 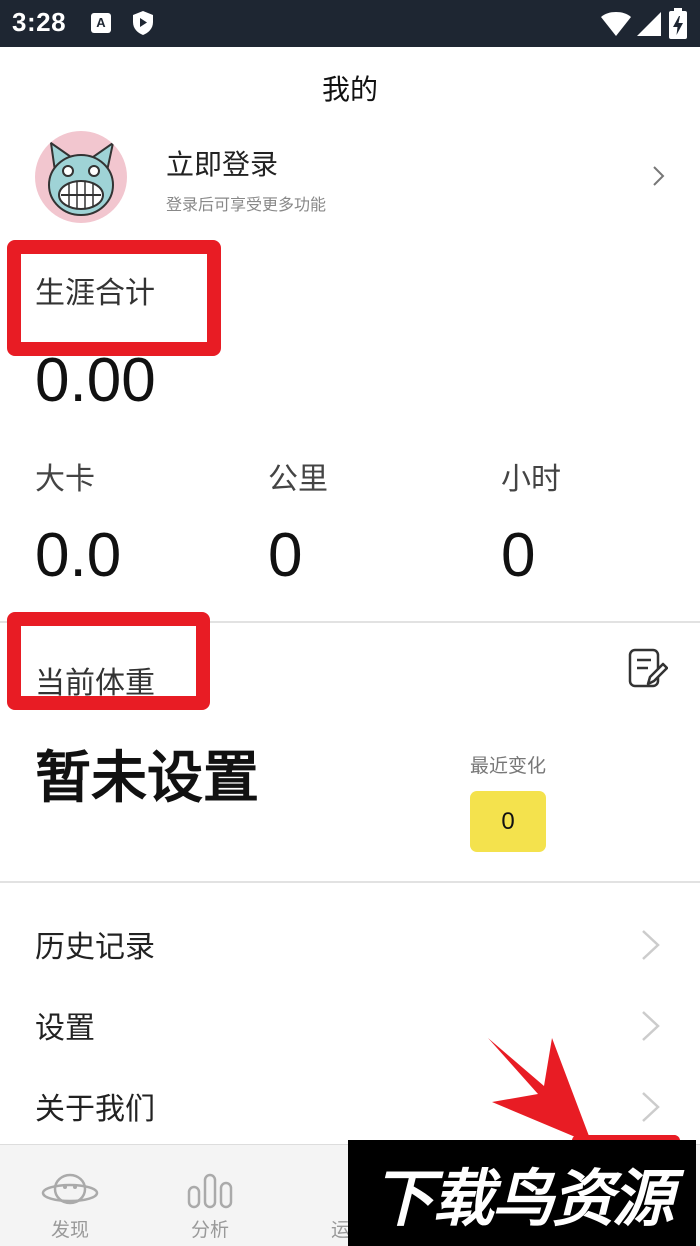 I want to click on a-notification-icon: A, so click(x=101, y=23).